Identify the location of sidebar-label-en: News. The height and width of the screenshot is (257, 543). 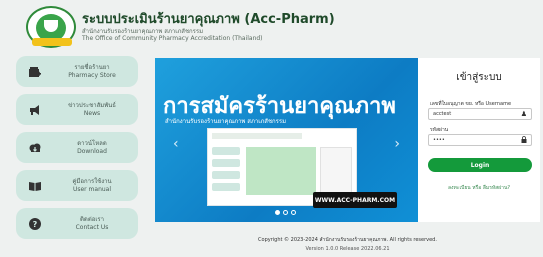
(92, 113).